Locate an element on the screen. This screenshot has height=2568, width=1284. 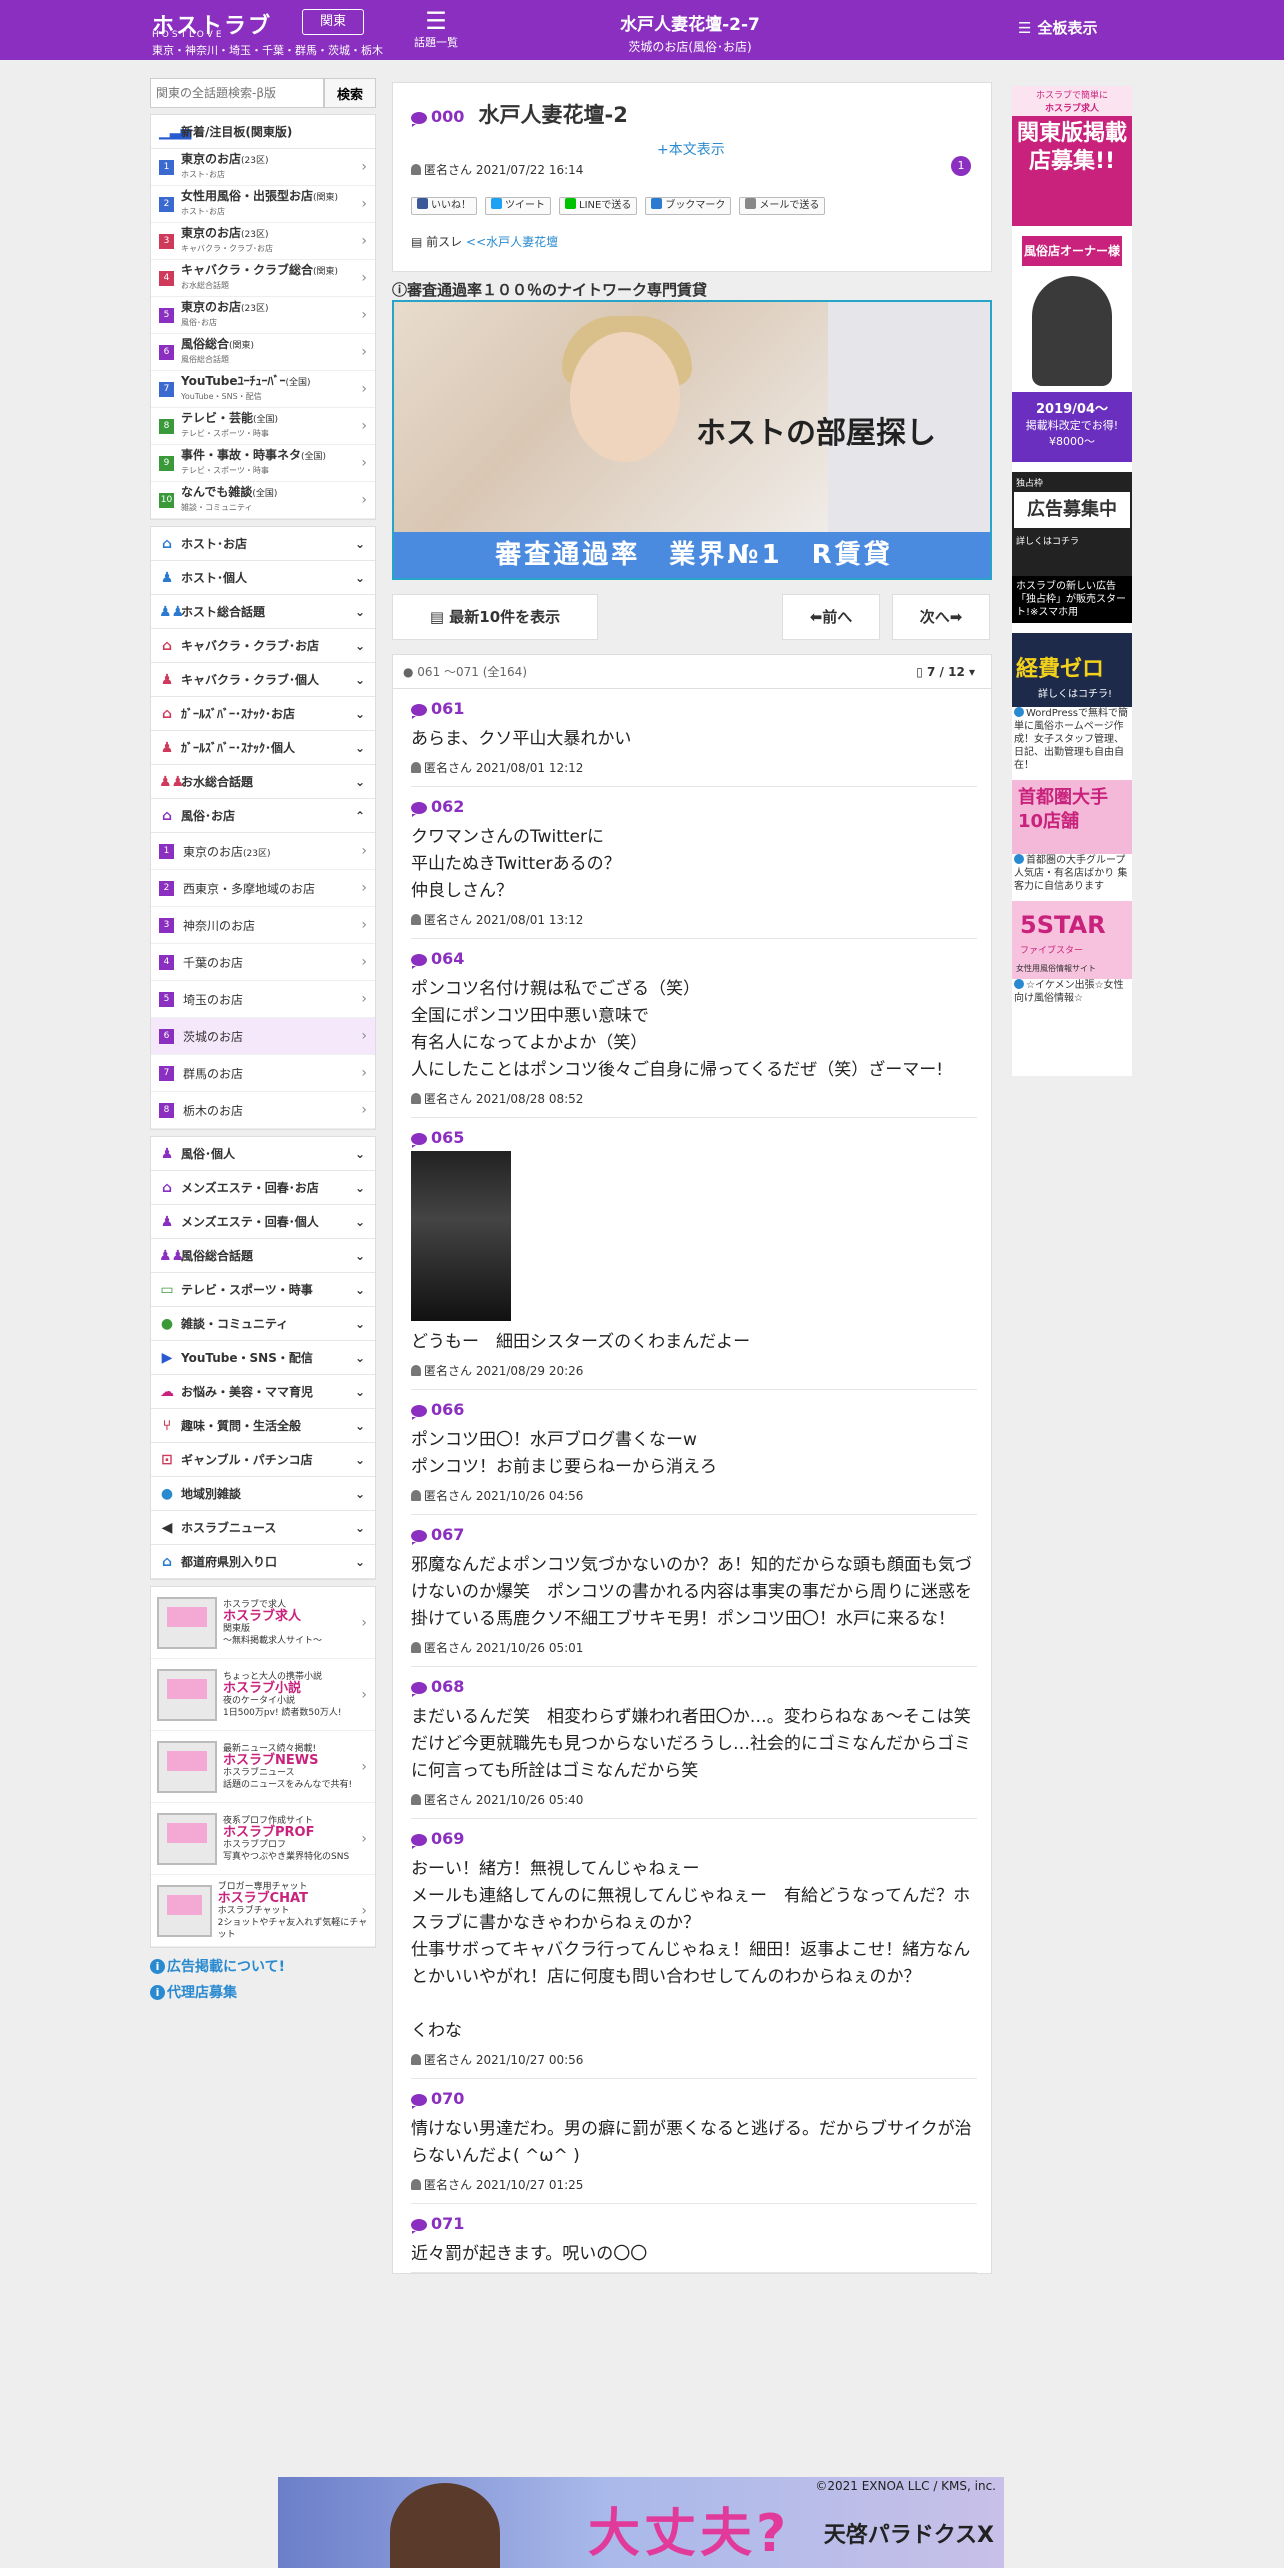
category-label: YouTube・SNS・配信 is located at coordinates (247, 1358).